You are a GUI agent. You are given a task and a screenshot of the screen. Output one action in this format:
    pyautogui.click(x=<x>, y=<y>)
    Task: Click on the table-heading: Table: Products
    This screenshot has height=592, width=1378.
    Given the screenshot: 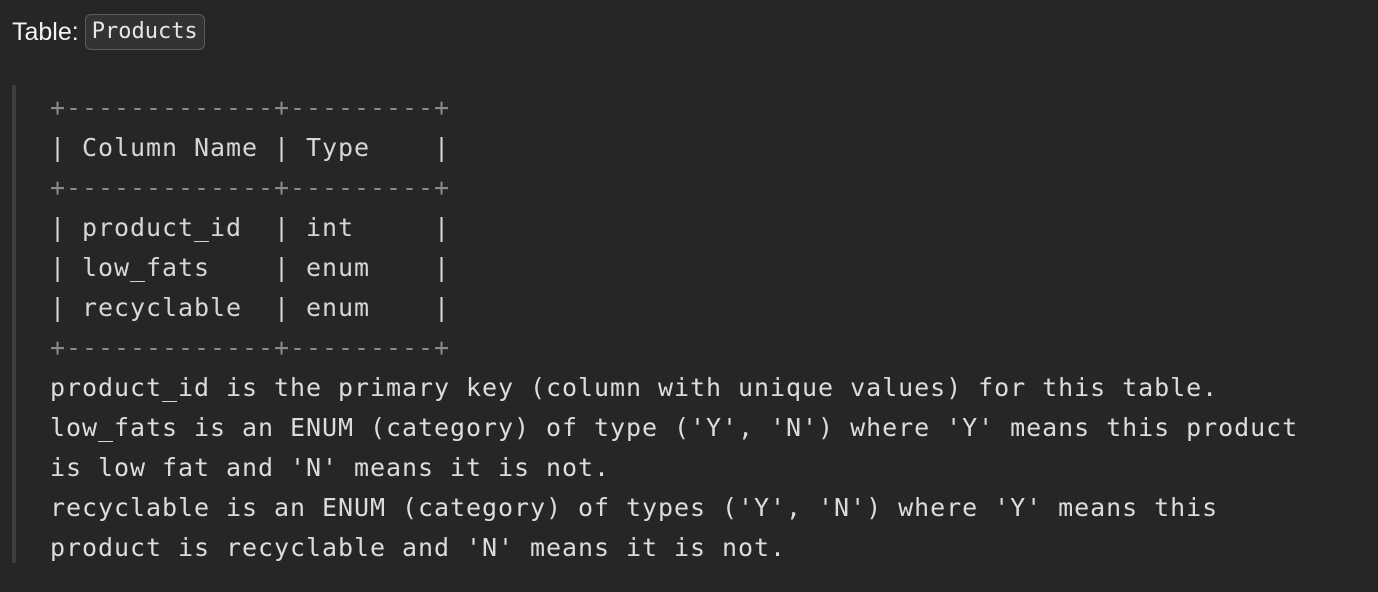 What is the action you would take?
    pyautogui.click(x=108, y=32)
    